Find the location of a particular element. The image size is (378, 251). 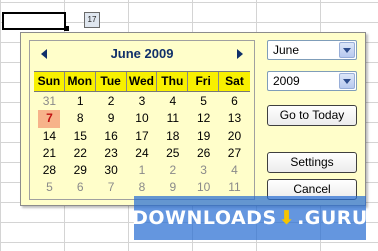

weekday-label: Mon is located at coordinates (80, 81).